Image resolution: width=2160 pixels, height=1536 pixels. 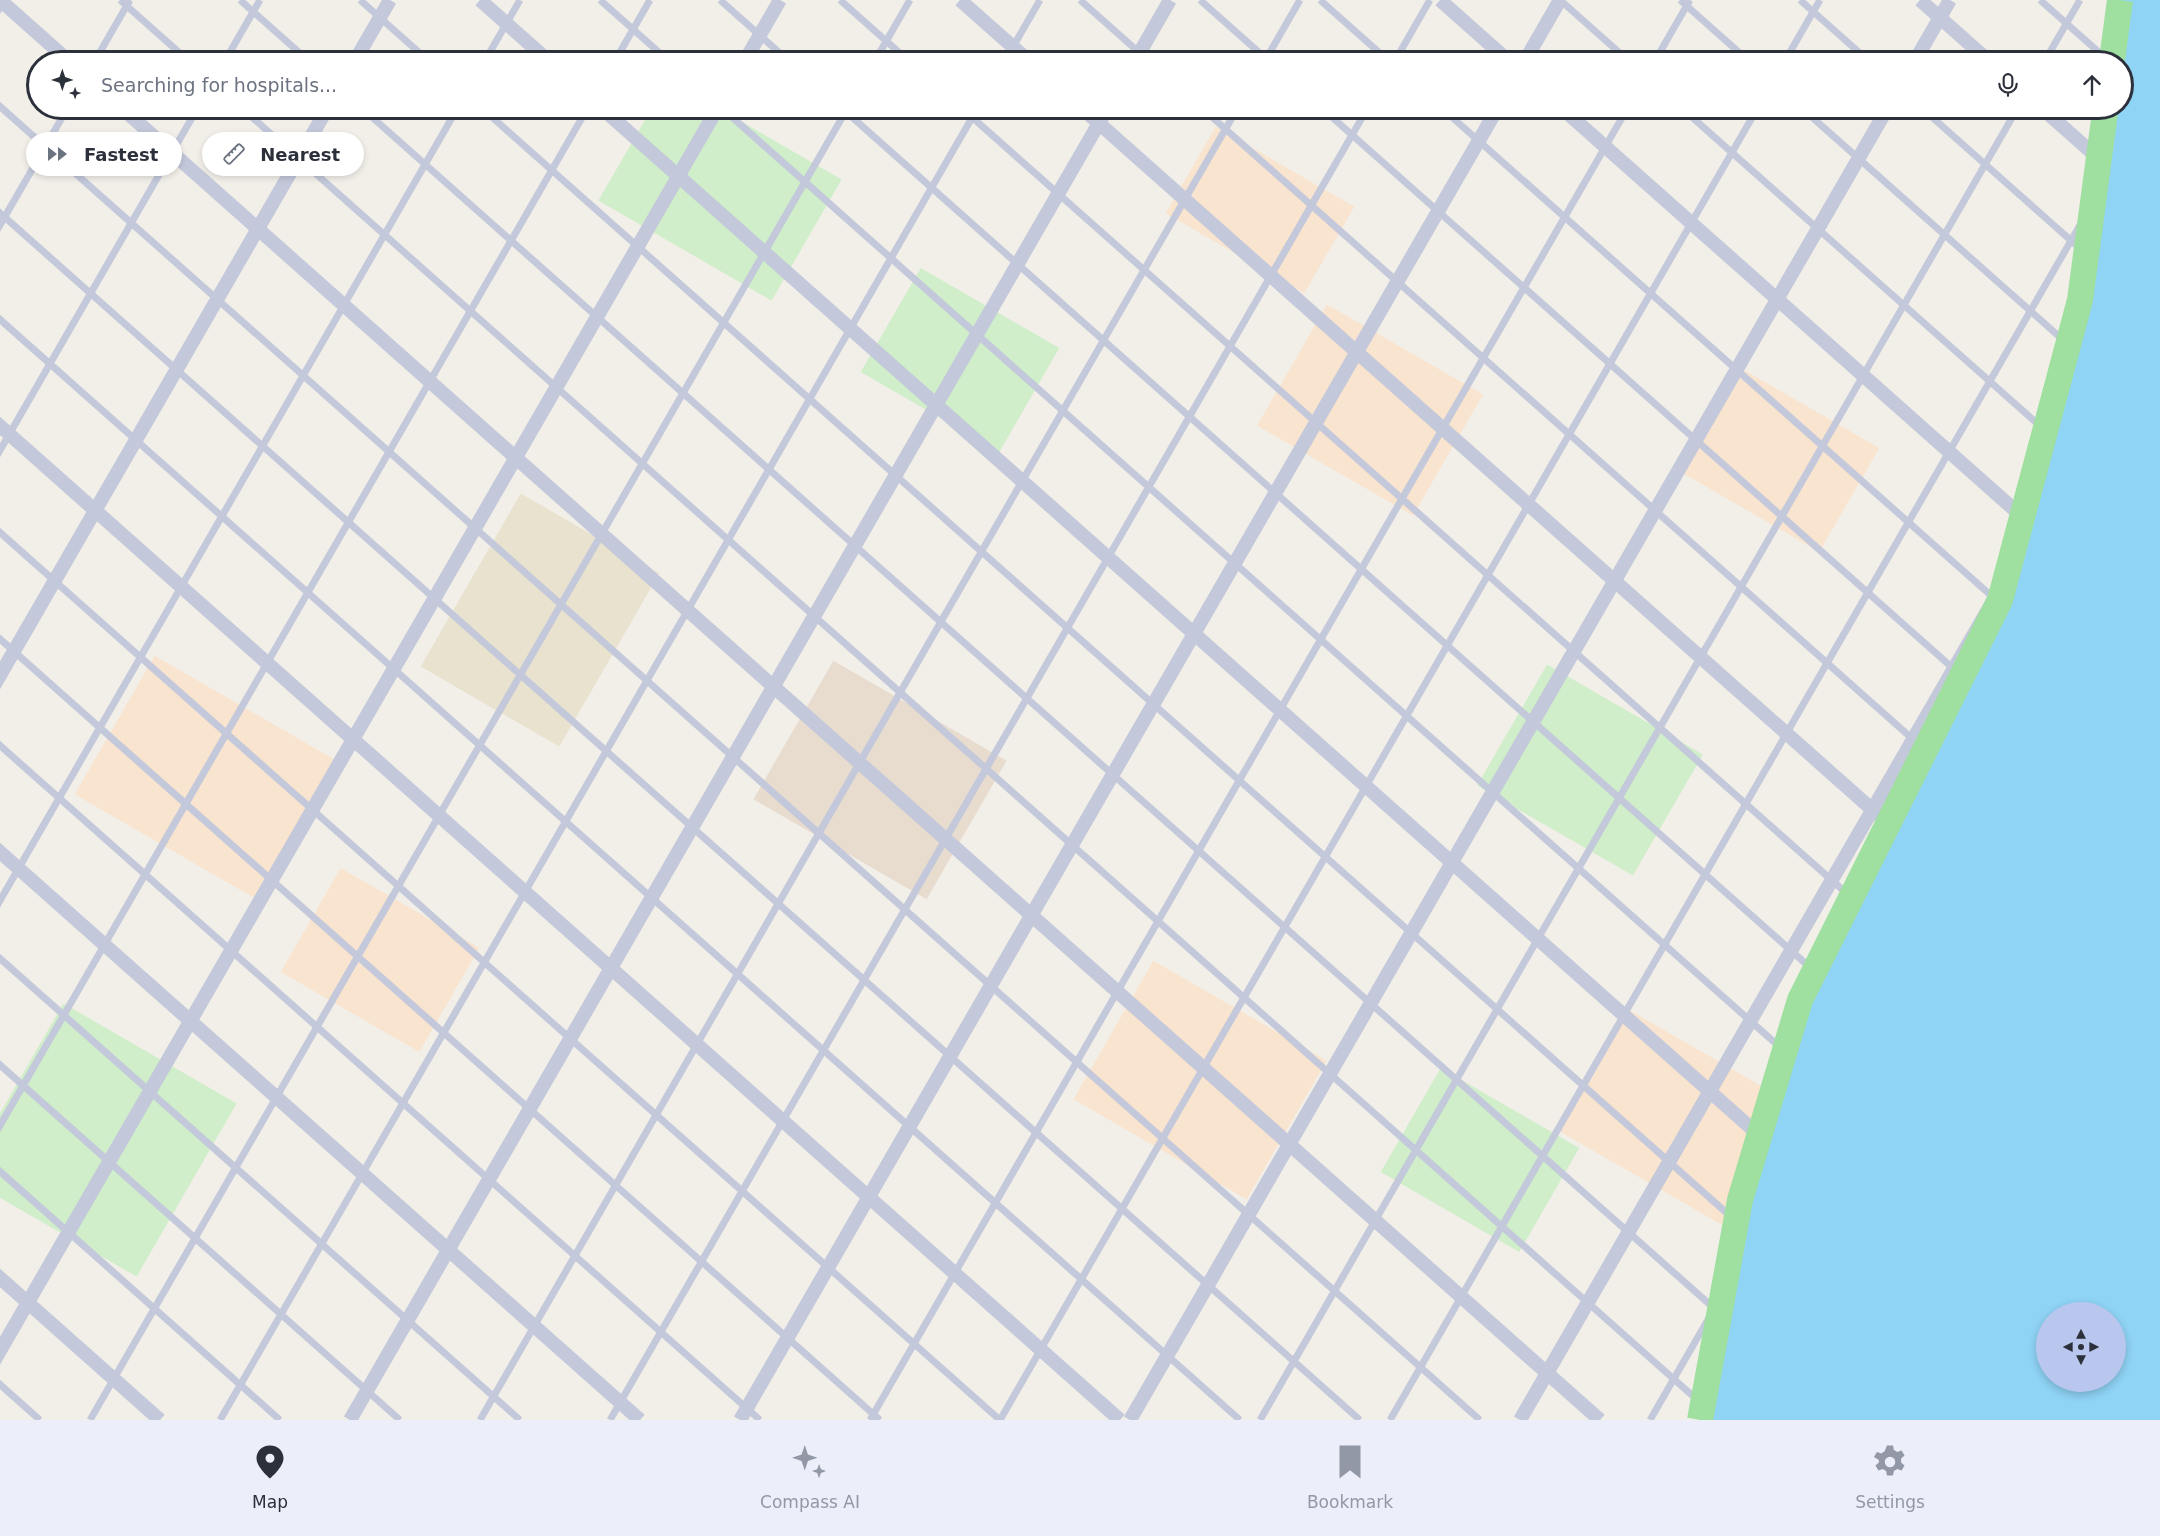 I want to click on nav-tab: Settings, so click(x=1890, y=1478).